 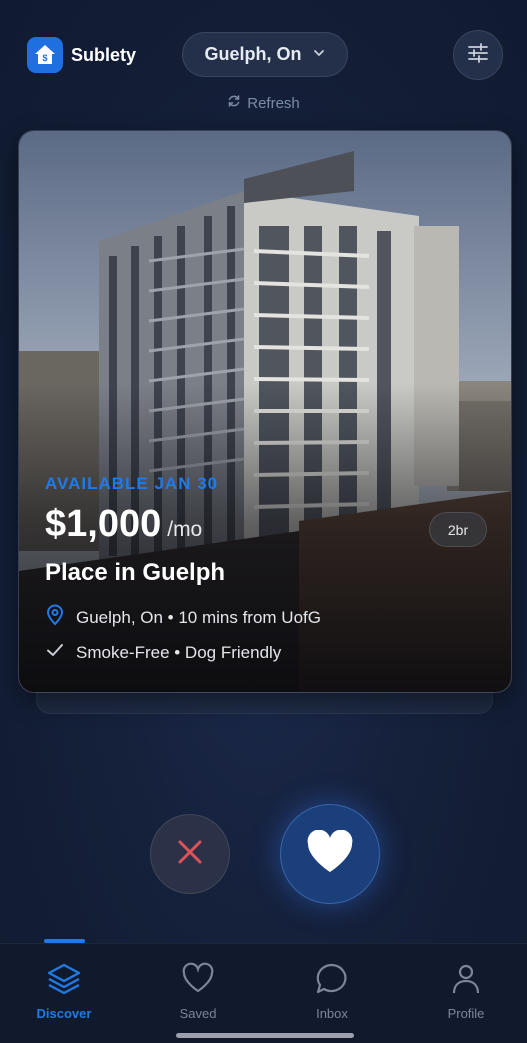 What do you see at coordinates (466, 1013) in the screenshot?
I see `nav-label-profile: Profile` at bounding box center [466, 1013].